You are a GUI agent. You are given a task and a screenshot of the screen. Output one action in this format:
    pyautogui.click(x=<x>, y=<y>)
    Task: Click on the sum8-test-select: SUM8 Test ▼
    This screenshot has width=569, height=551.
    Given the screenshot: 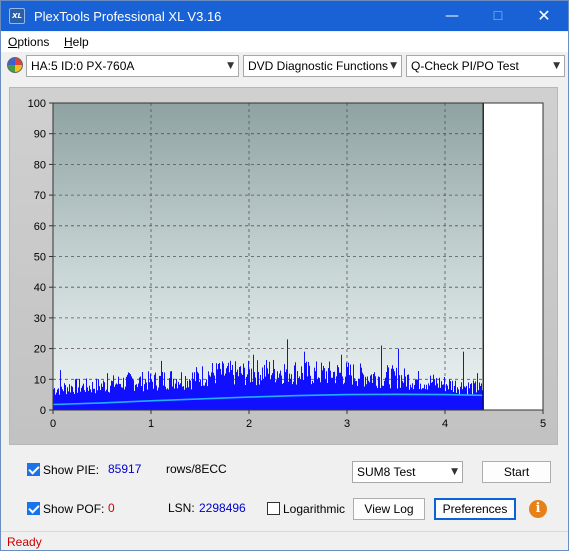 What is the action you would take?
    pyautogui.click(x=407, y=472)
    